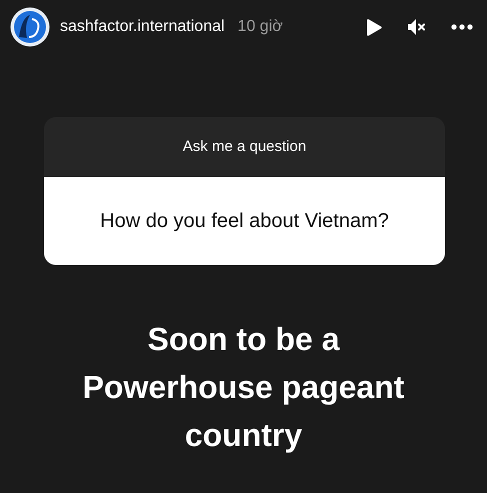 Image resolution: width=487 pixels, height=493 pixels. What do you see at coordinates (142, 27) in the screenshot?
I see `username: sashfactor.international` at bounding box center [142, 27].